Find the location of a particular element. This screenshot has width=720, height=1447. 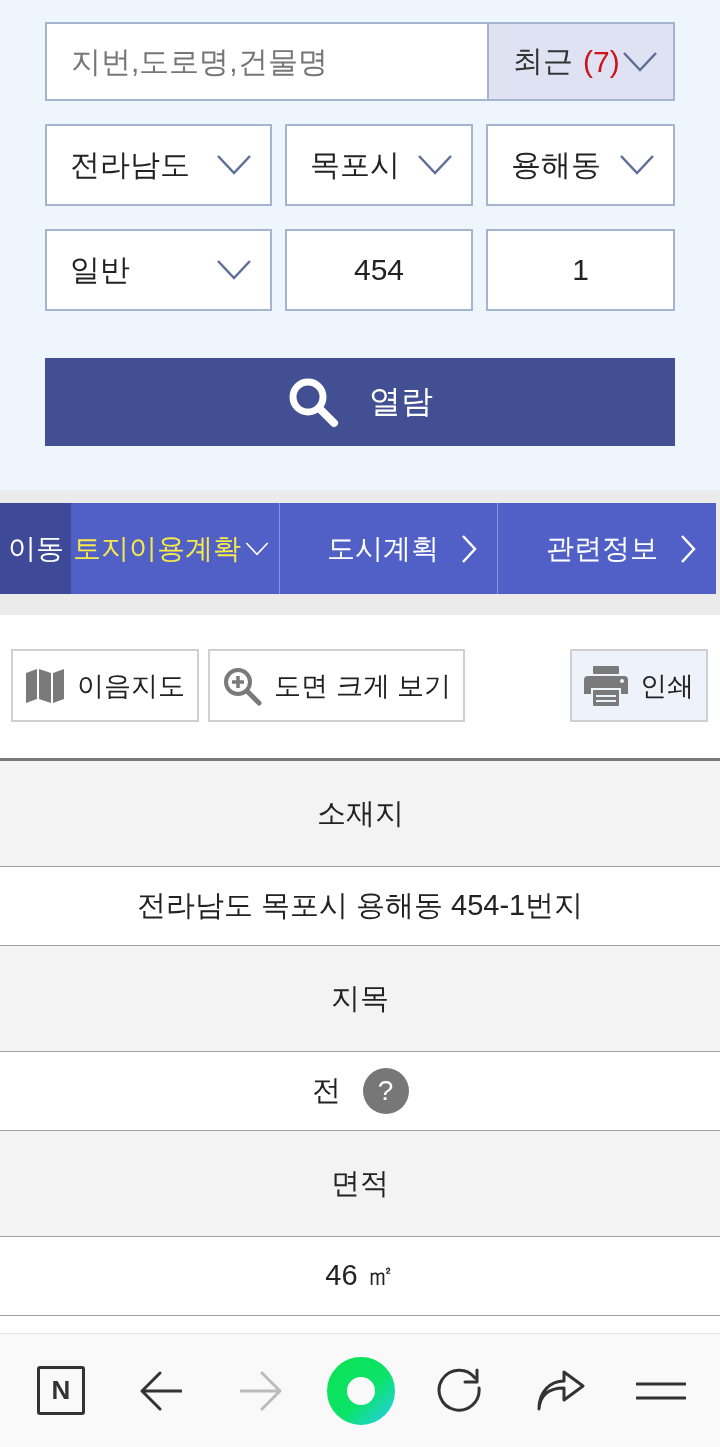

label-cell: 소재지 is located at coordinates (360, 814).